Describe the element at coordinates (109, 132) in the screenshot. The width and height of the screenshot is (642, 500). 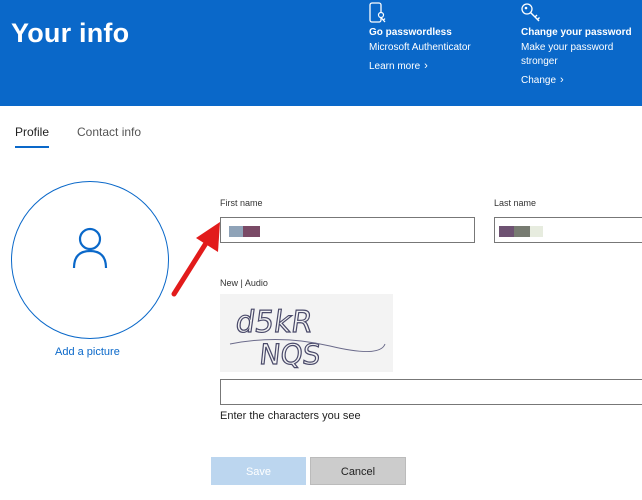
I see `tab-contact-info: Contact info` at that location.